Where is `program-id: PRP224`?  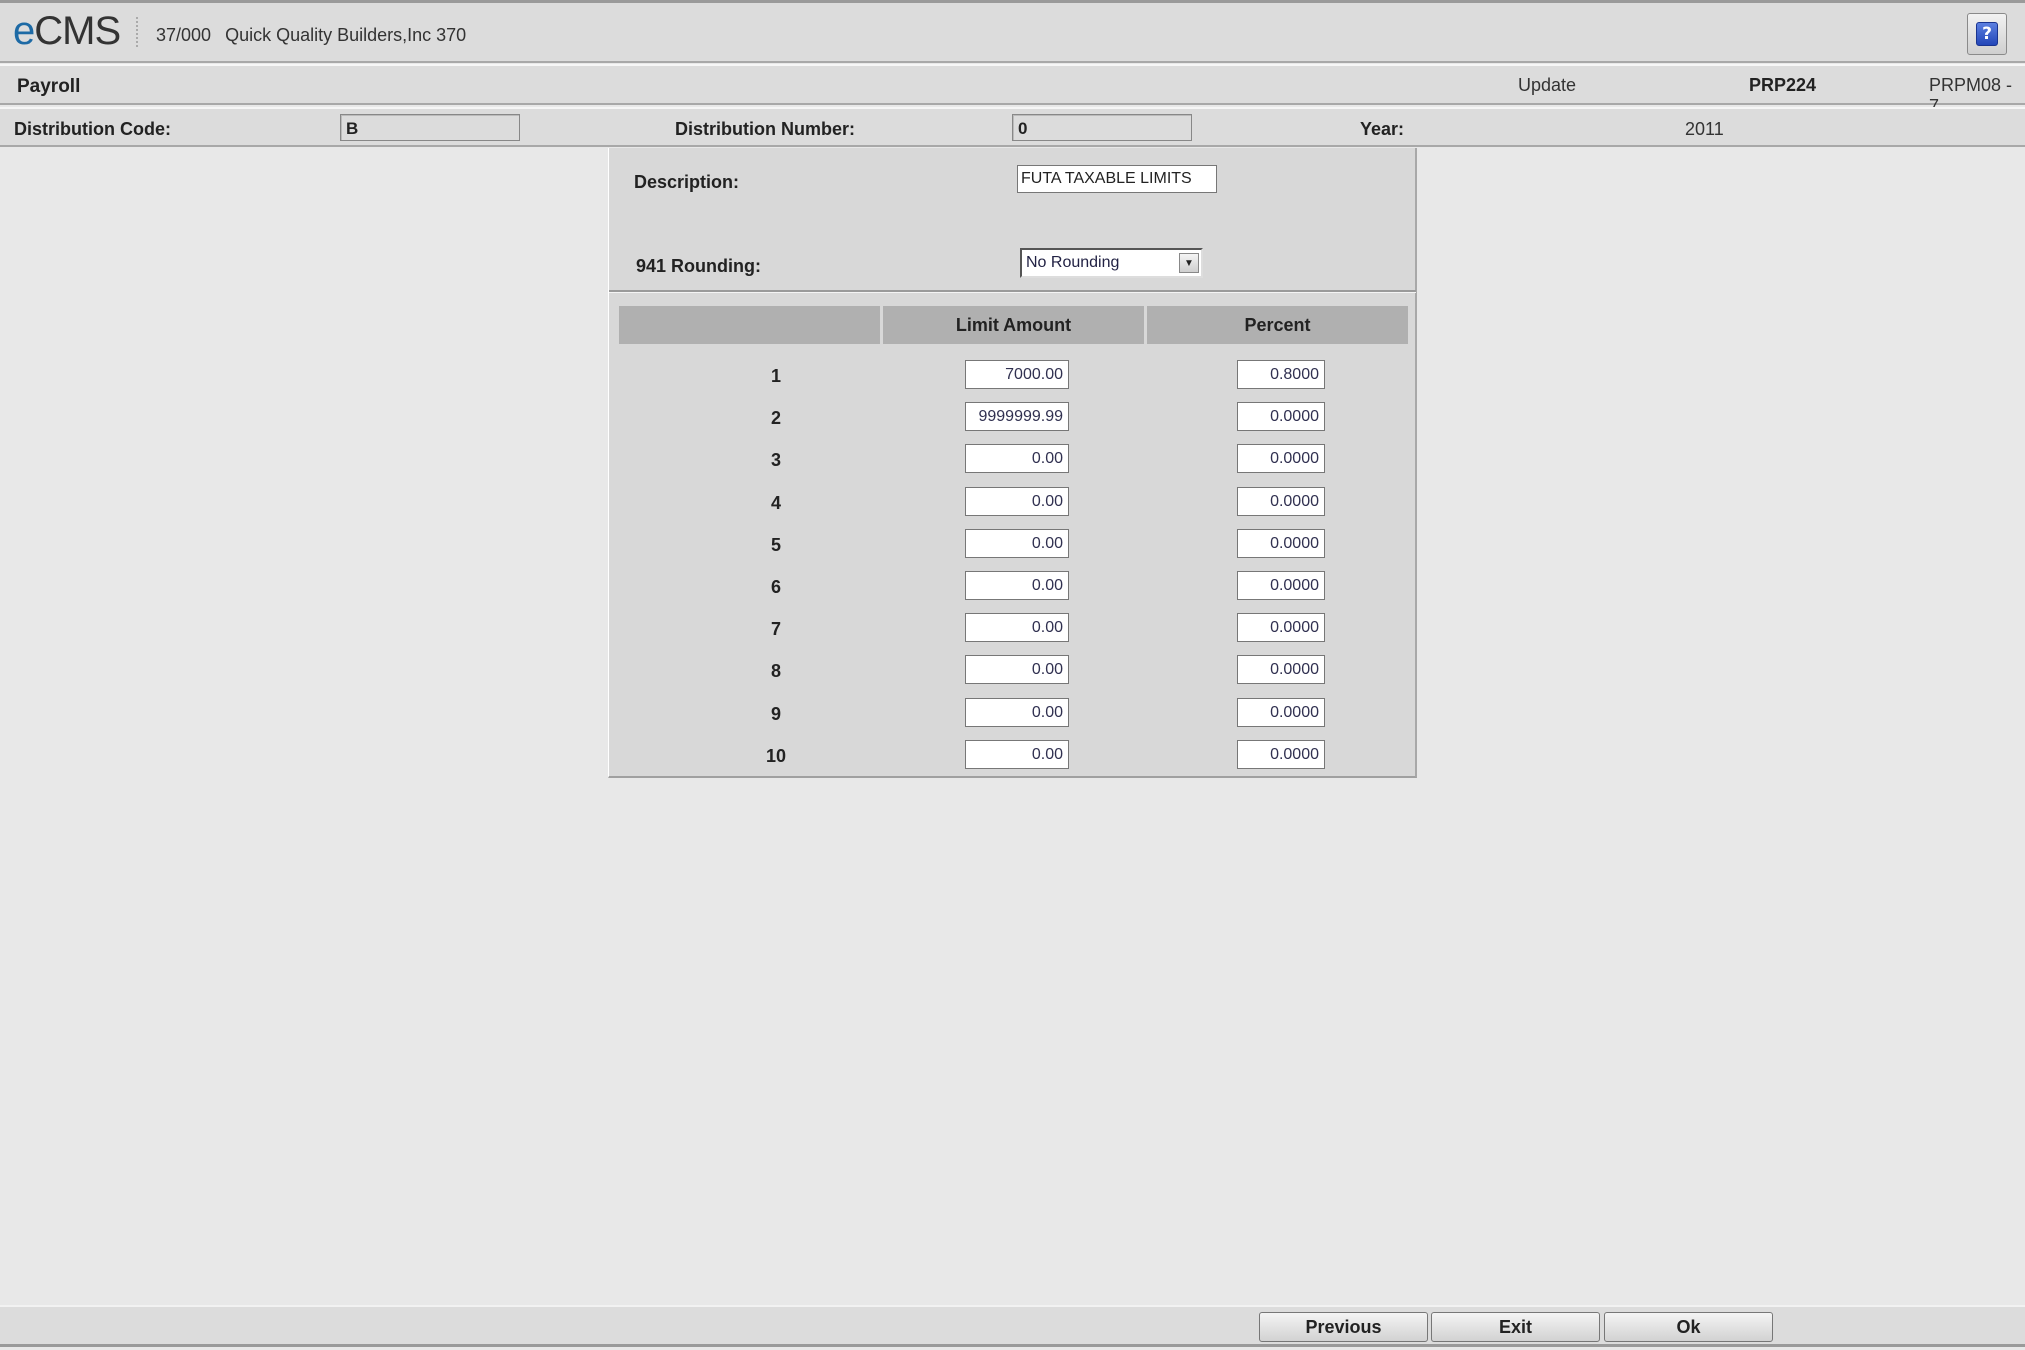
program-id: PRP224 is located at coordinates (1783, 85).